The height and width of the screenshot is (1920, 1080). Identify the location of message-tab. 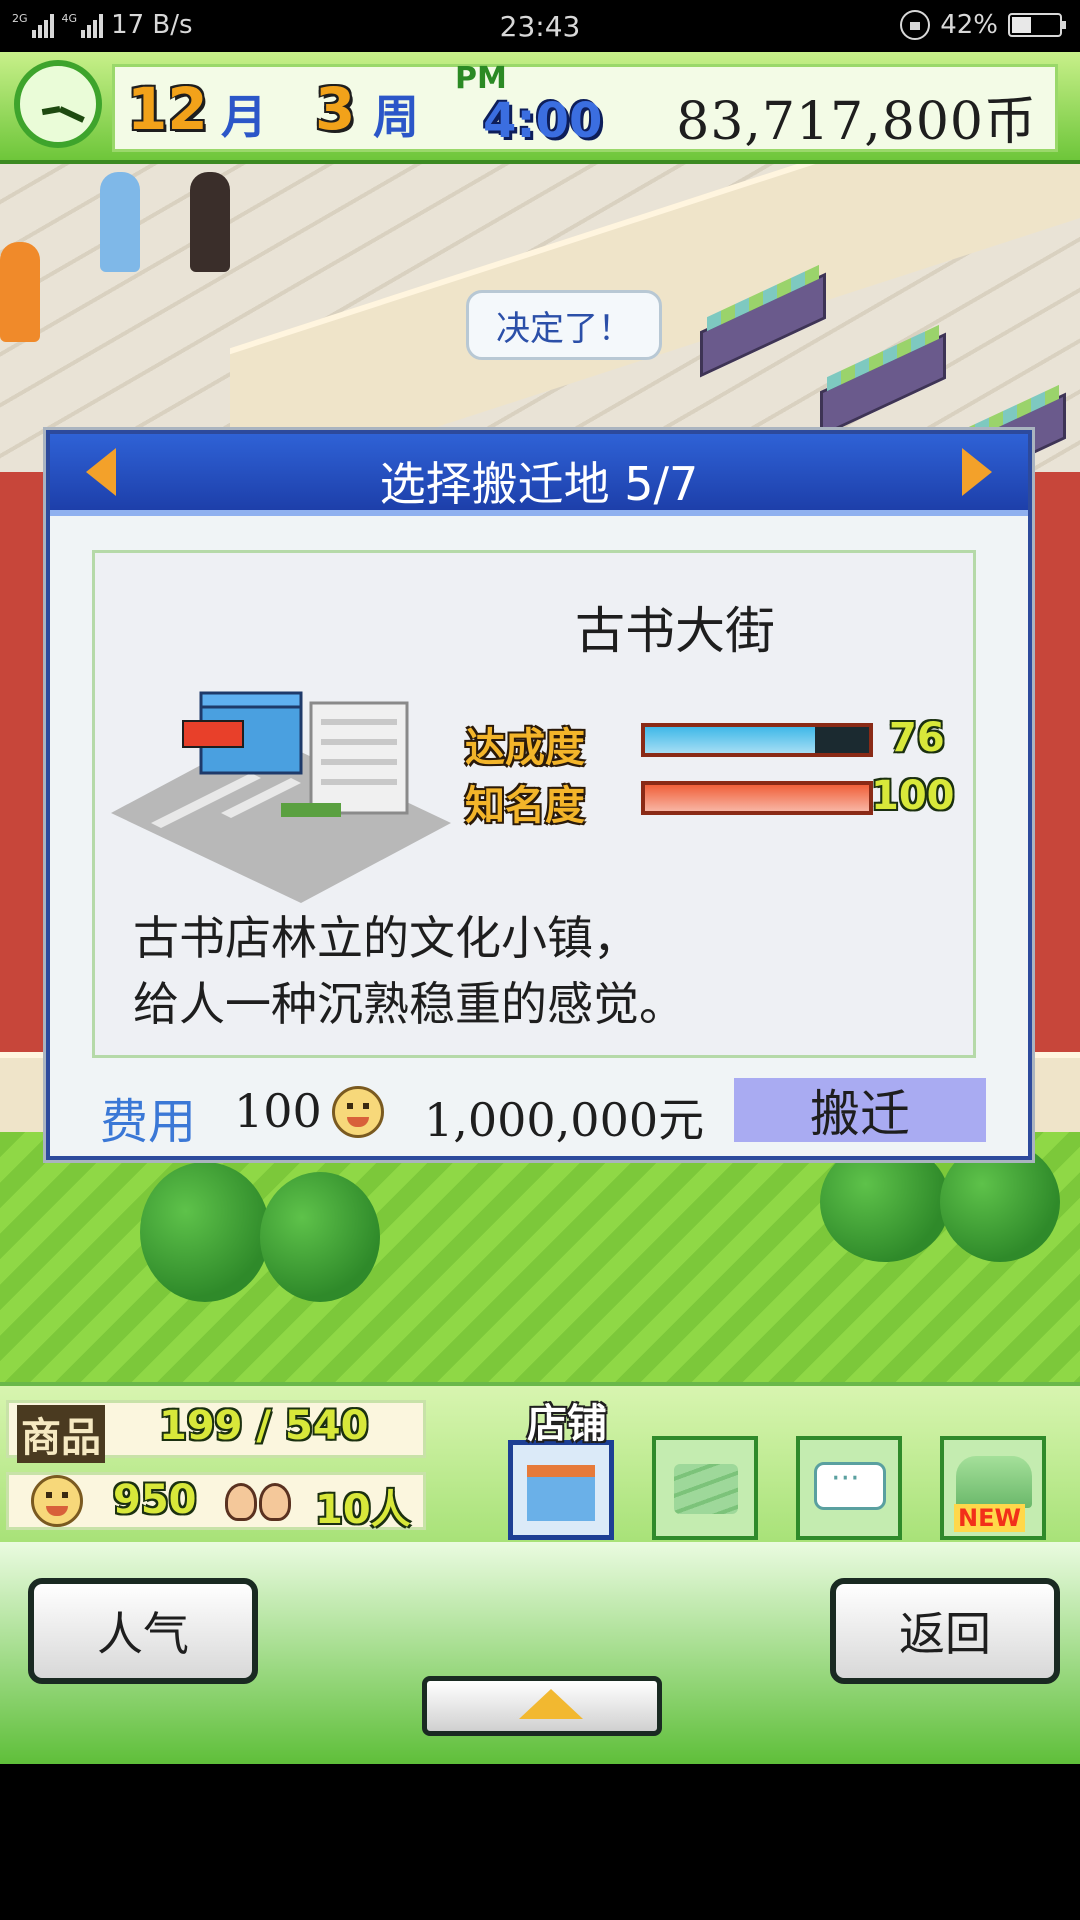
(849, 1488).